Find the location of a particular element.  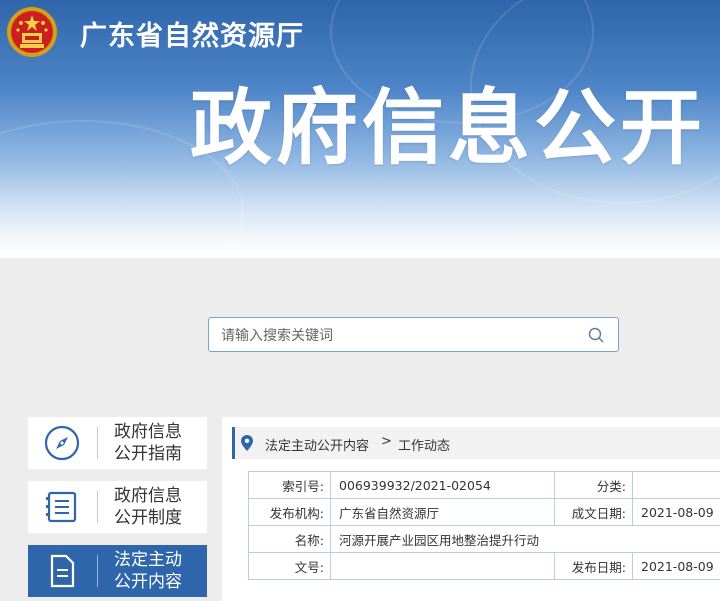

publisher-value: 广东省自然资源厅 is located at coordinates (442, 512).